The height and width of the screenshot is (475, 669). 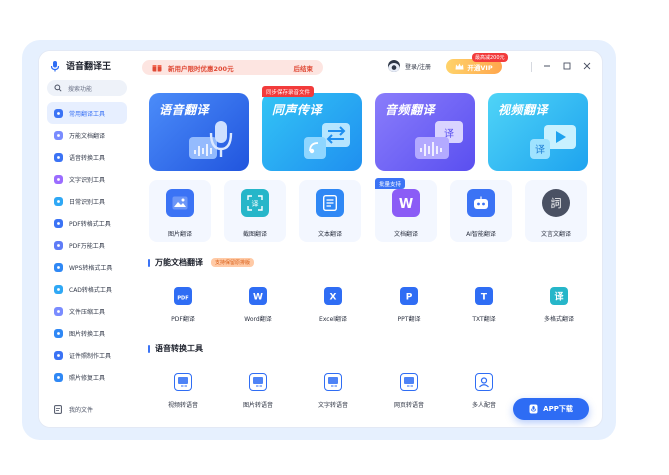 What do you see at coordinates (90, 290) in the screenshot?
I see `sidebar-item-label: CAD转格式工具` at bounding box center [90, 290].